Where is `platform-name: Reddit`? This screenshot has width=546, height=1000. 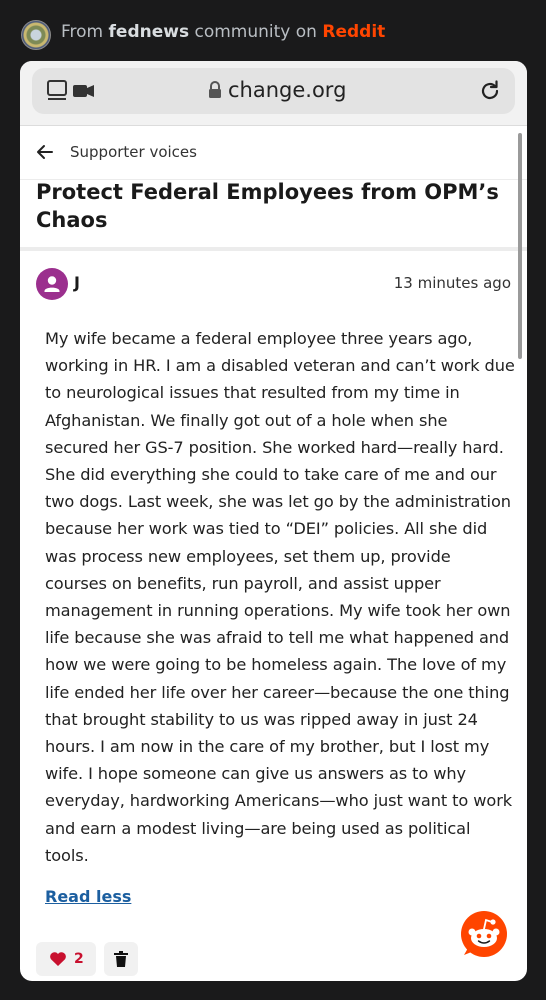
platform-name: Reddit is located at coordinates (354, 32).